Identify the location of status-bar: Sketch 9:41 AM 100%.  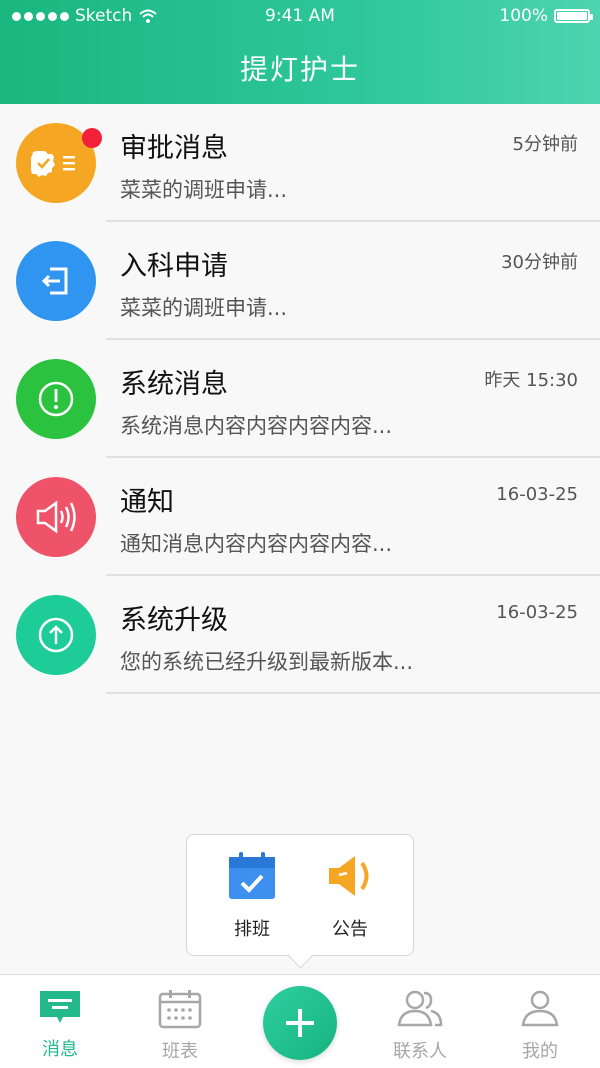
(300, 18).